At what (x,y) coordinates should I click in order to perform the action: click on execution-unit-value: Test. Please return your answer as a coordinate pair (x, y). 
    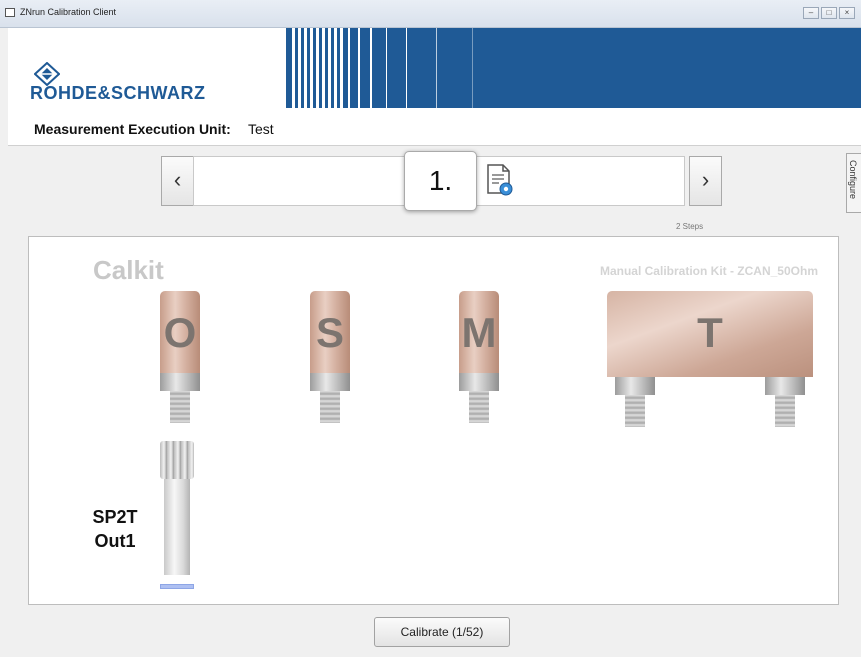
    Looking at the image, I should click on (261, 129).